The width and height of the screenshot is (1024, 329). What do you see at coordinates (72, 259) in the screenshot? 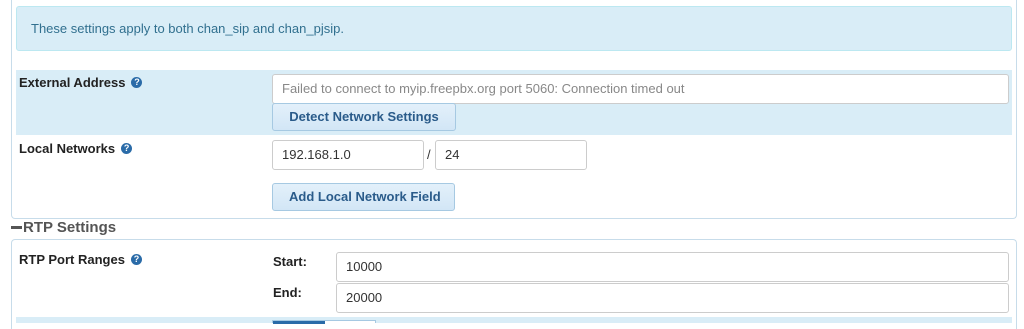
I see `rtp-port-ranges-label: RTP Port Ranges` at bounding box center [72, 259].